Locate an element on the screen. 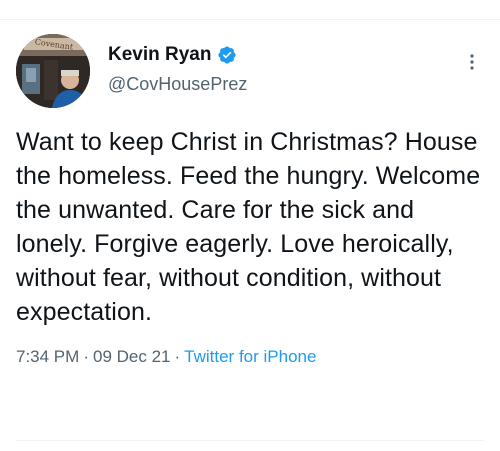 Image resolution: width=500 pixels, height=451 pixels. tweet-source-link: Twitter for iPhone is located at coordinates (250, 357).